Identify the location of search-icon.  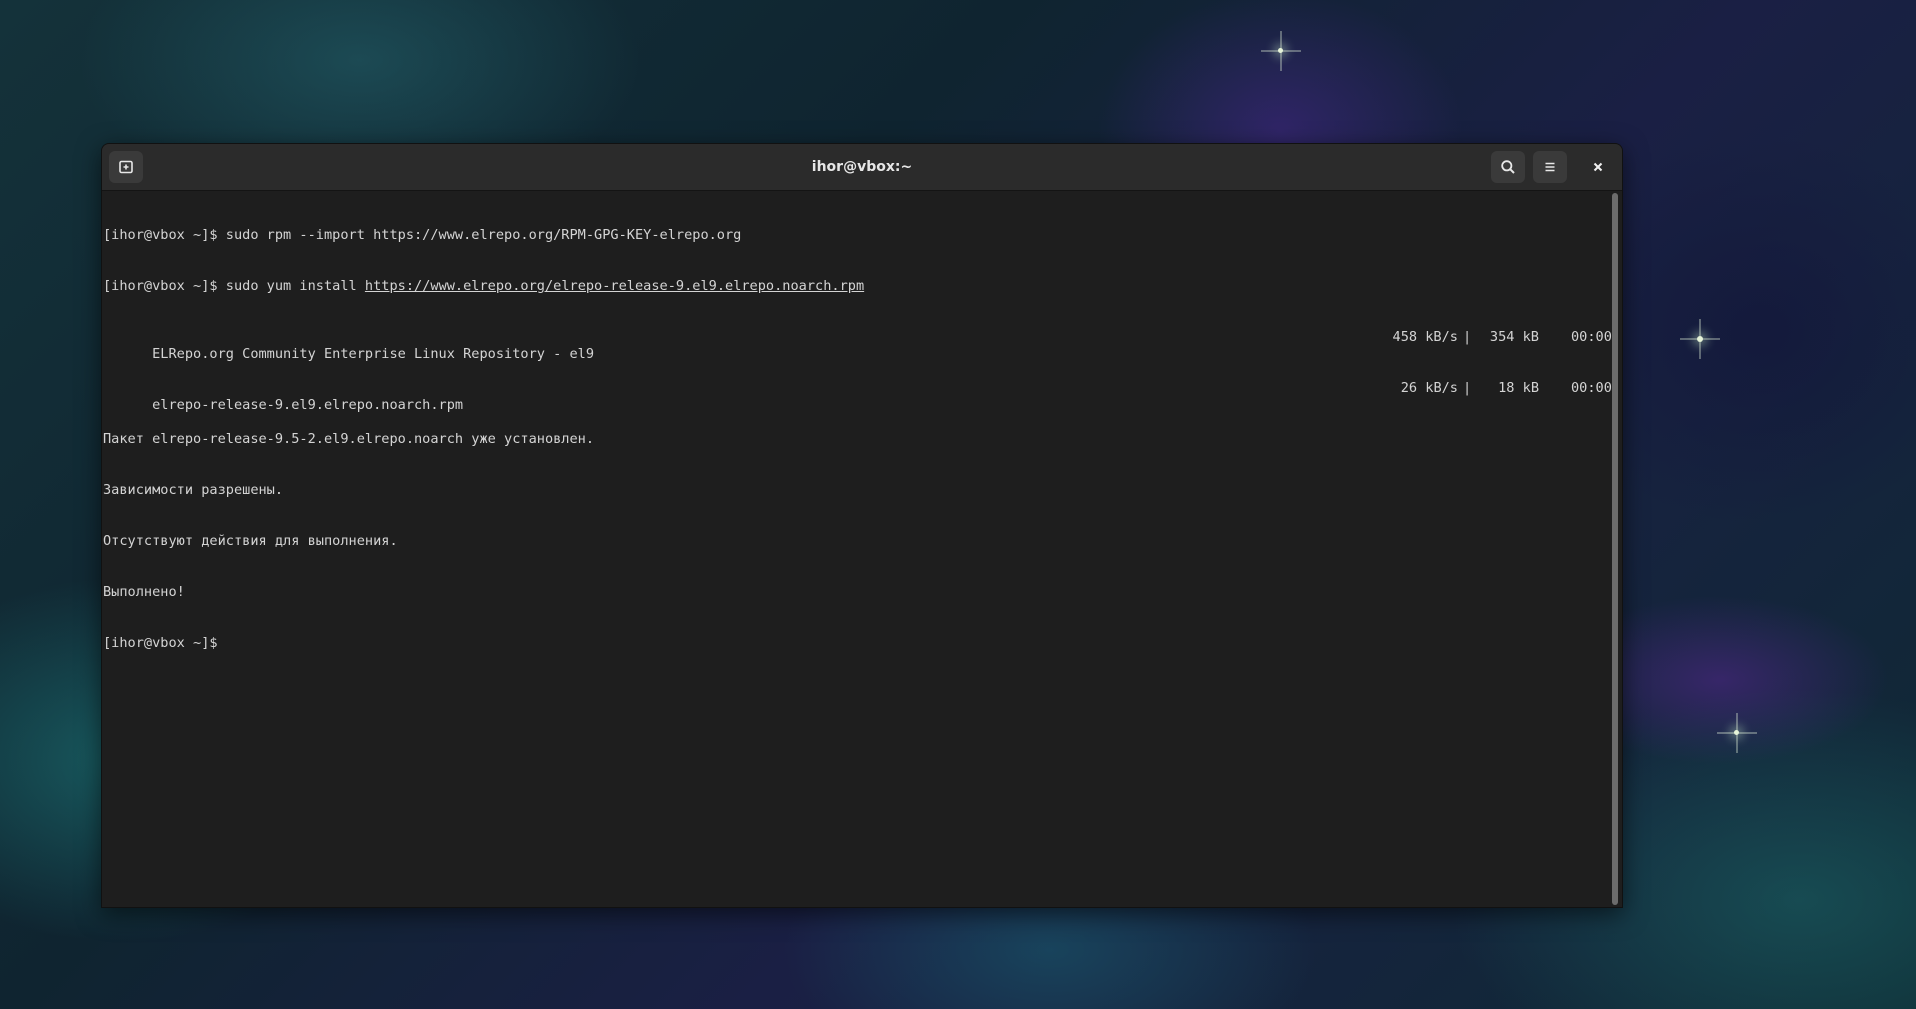
(1508, 167).